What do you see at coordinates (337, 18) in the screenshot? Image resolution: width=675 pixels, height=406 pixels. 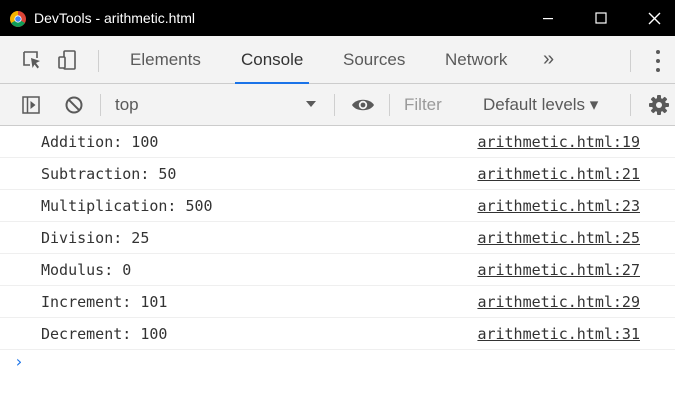 I see `title-bar: DevTools - arithmetic.html` at bounding box center [337, 18].